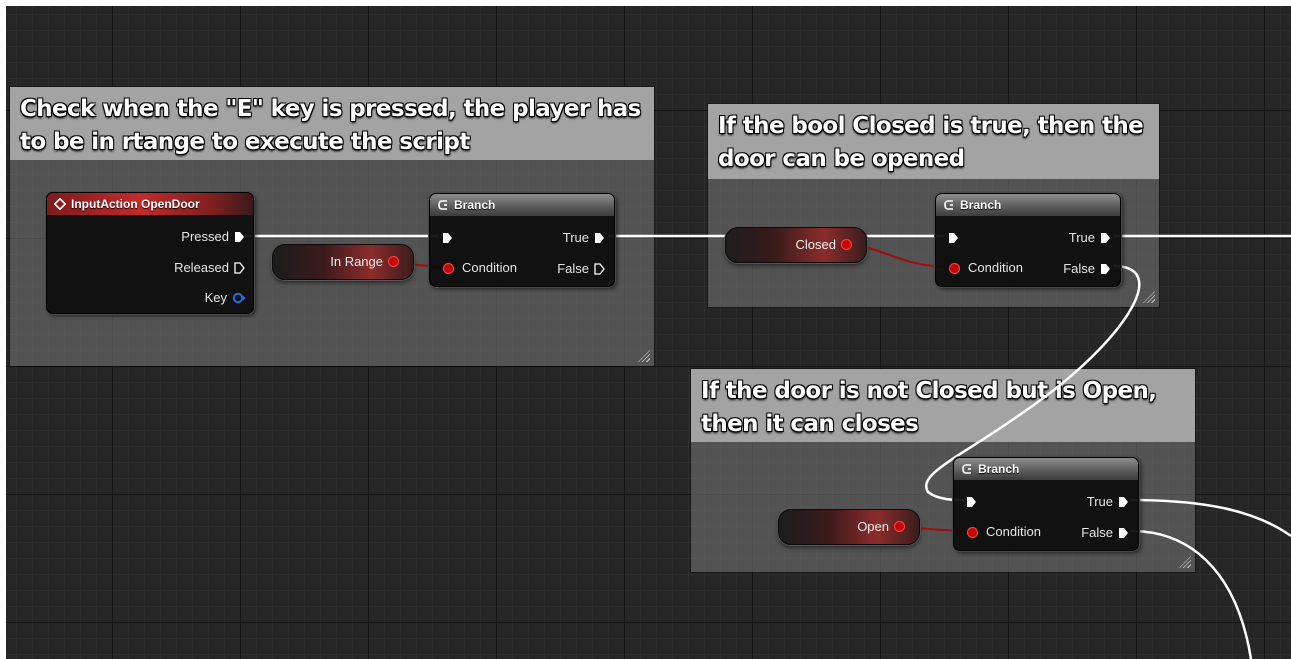 Image resolution: width=1291 pixels, height=659 pixels. What do you see at coordinates (356, 261) in the screenshot?
I see `variable-label: In Range` at bounding box center [356, 261].